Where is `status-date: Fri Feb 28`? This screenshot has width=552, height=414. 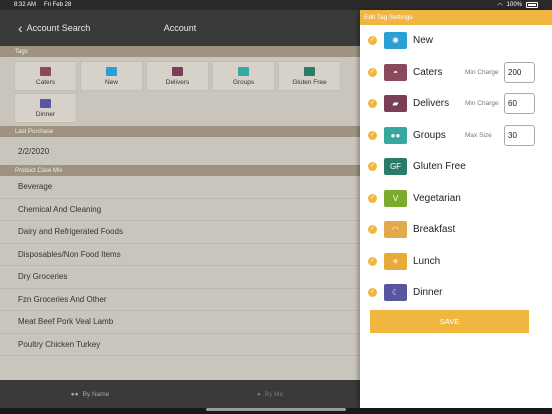 status-date: Fri Feb 28 is located at coordinates (58, 5).